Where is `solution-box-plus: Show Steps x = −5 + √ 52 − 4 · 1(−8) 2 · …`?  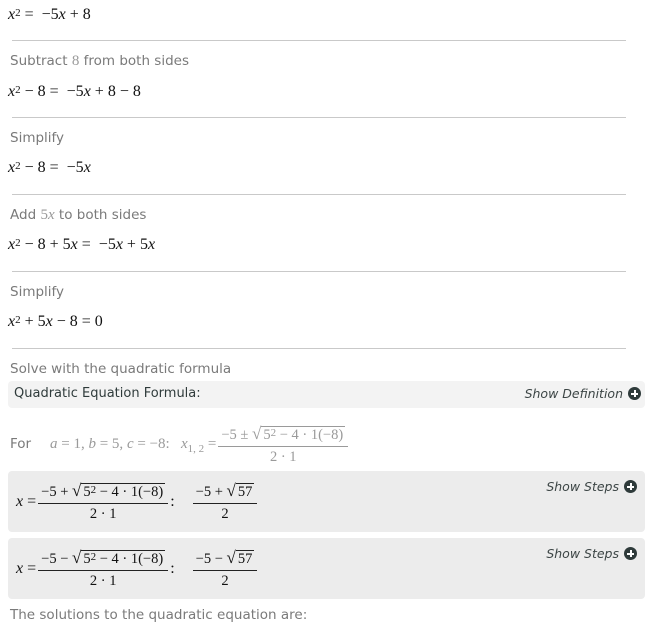
solution-box-plus: Show Steps x = −5 + √ 52 − 4 · 1(−8) 2 · … is located at coordinates (326, 501).